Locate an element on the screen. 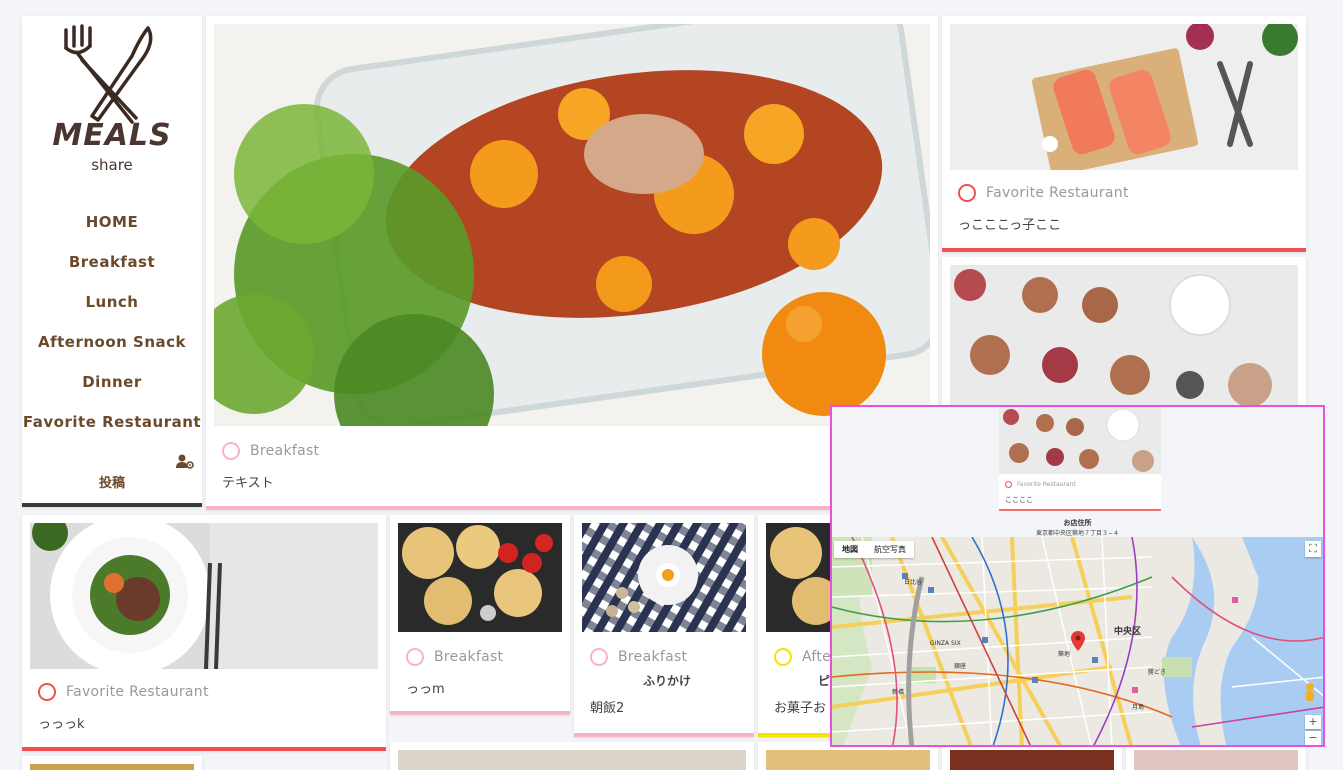  map-place-label: 銀座 is located at coordinates (960, 666).